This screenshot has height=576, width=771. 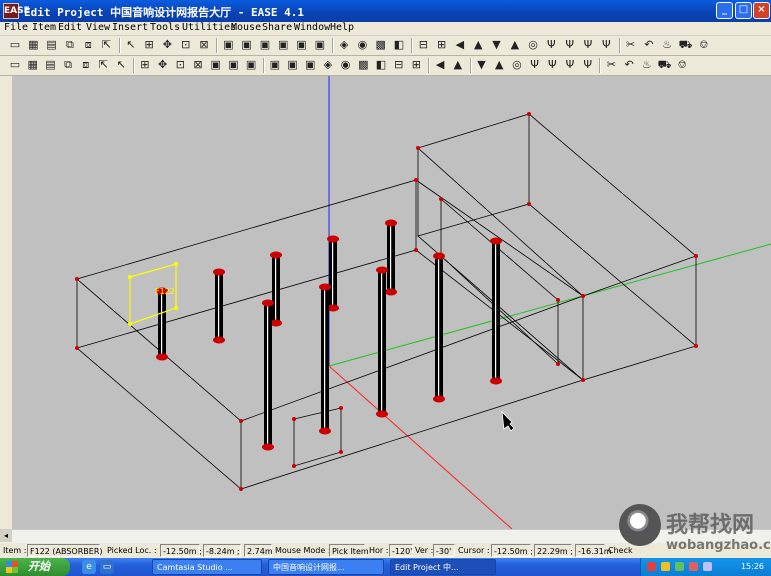 I want to click on light3-icon: ▩, so click(x=363, y=65).